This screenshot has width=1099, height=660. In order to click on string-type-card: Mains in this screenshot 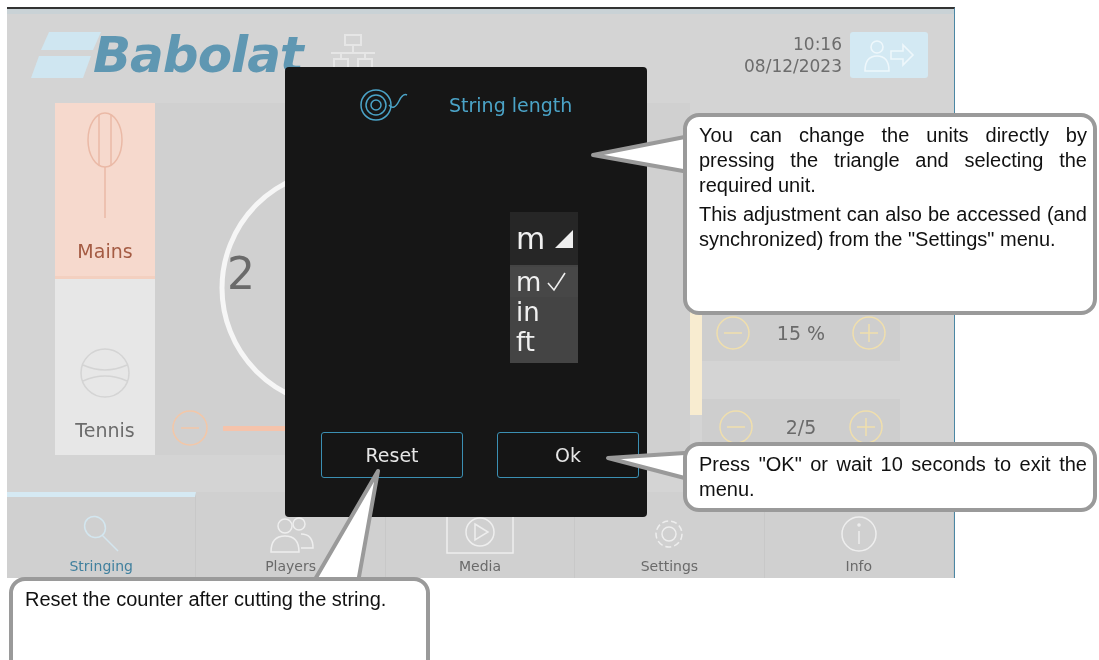, I will do `click(105, 191)`.